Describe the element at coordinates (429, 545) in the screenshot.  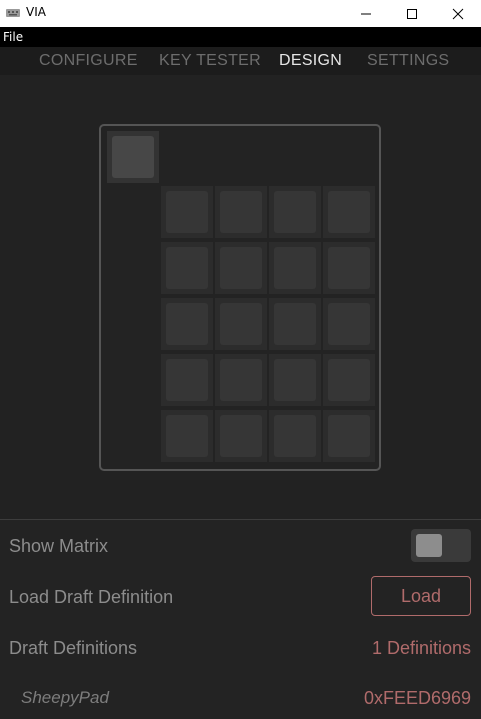
I see `toggle-knob` at that location.